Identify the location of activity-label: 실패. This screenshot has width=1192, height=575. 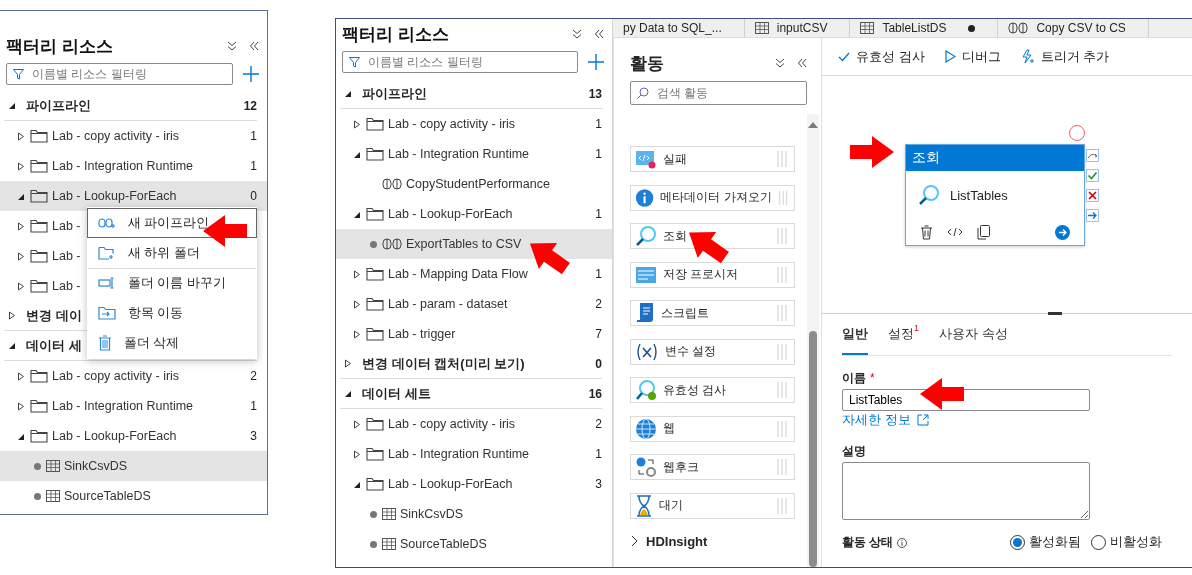
(675, 159).